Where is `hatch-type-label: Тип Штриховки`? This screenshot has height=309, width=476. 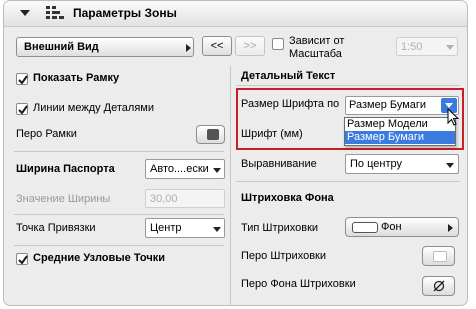 hatch-type-label: Тип Штриховки is located at coordinates (280, 228).